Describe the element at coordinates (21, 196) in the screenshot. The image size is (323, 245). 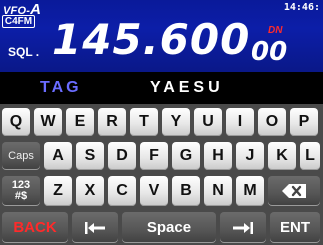
I see `number-symbol-key-bottom: #$` at that location.